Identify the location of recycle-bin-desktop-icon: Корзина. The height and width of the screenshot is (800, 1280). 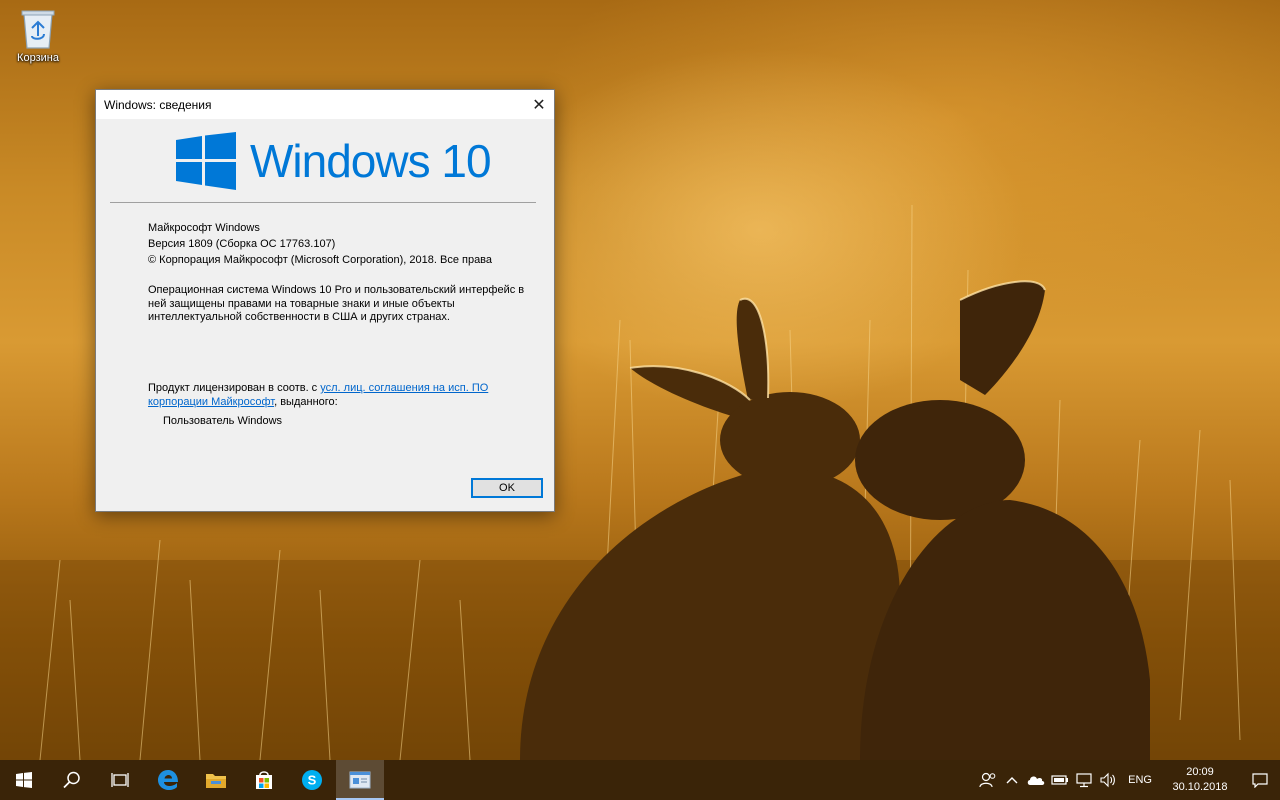
(38, 35).